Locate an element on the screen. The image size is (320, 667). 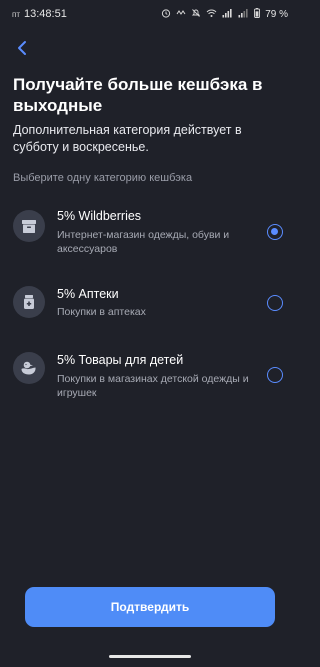
status-bar: пт 13:48:51 79 % is located at coordinates (150, 14).